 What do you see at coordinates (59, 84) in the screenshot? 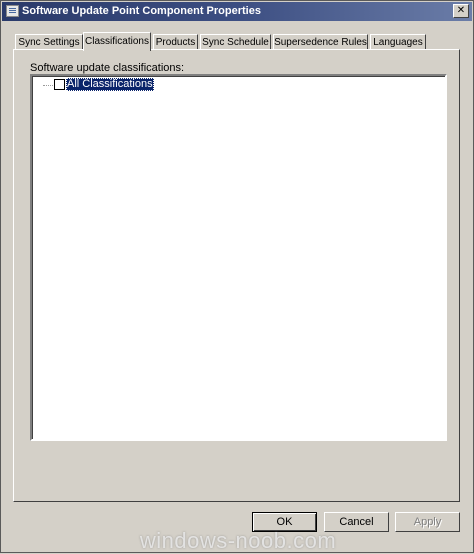
I see `all-classifications-checkbox` at bounding box center [59, 84].